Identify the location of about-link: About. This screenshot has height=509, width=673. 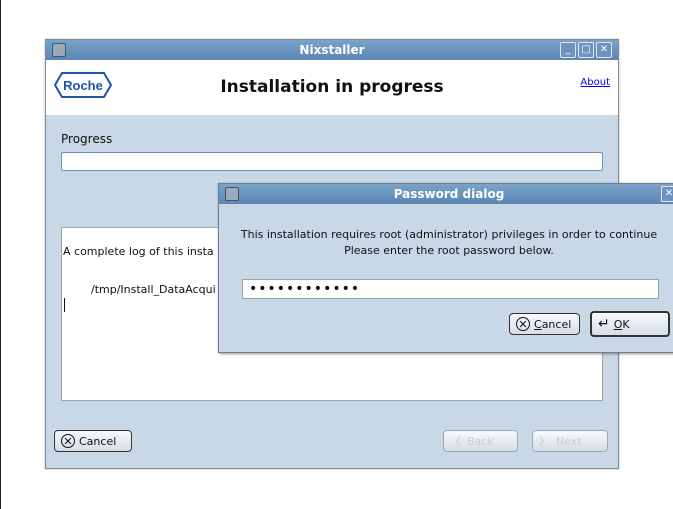
(595, 82).